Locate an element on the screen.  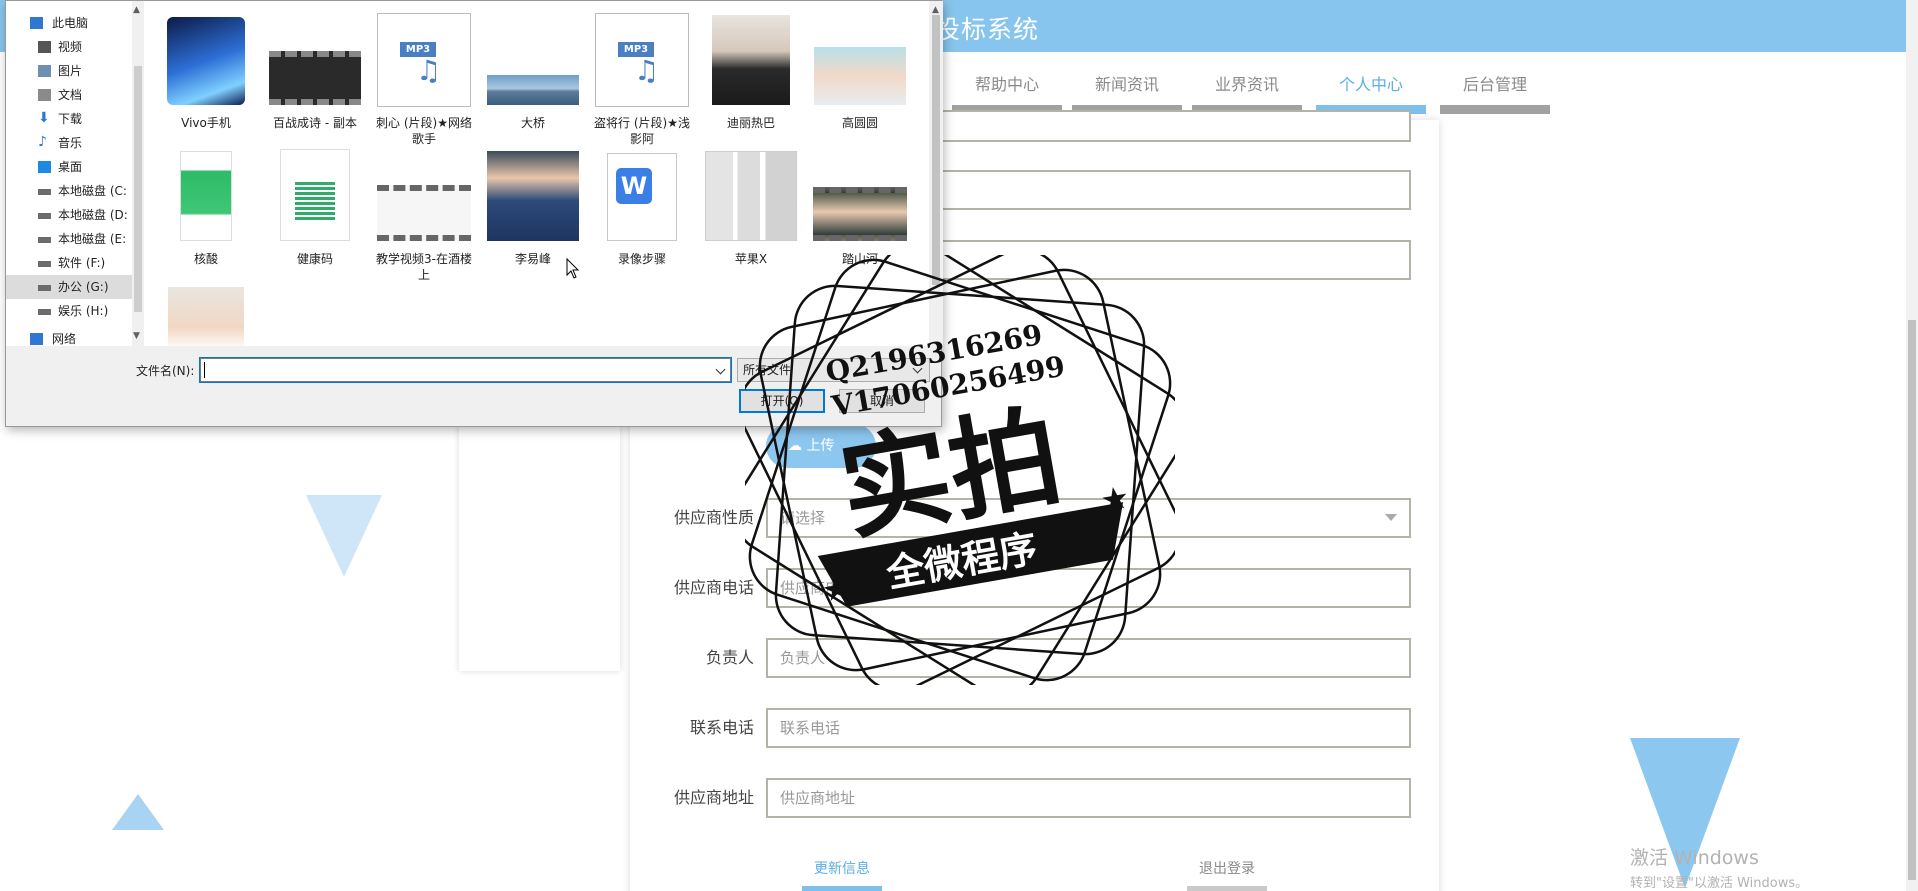
logout-button: 退出登录 is located at coordinates (1227, 874).